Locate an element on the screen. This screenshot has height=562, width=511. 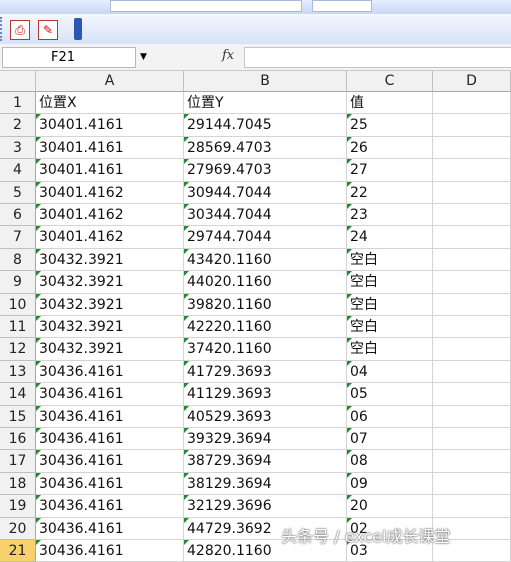
row-header: 8 is located at coordinates (18, 260).